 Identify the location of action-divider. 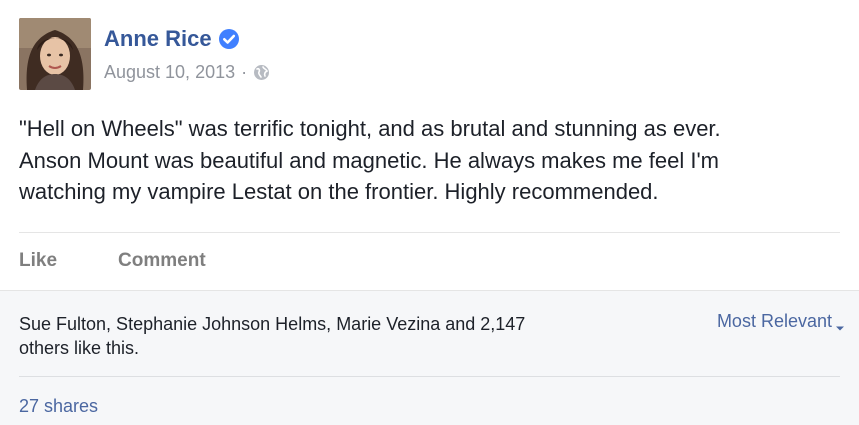
(429, 232).